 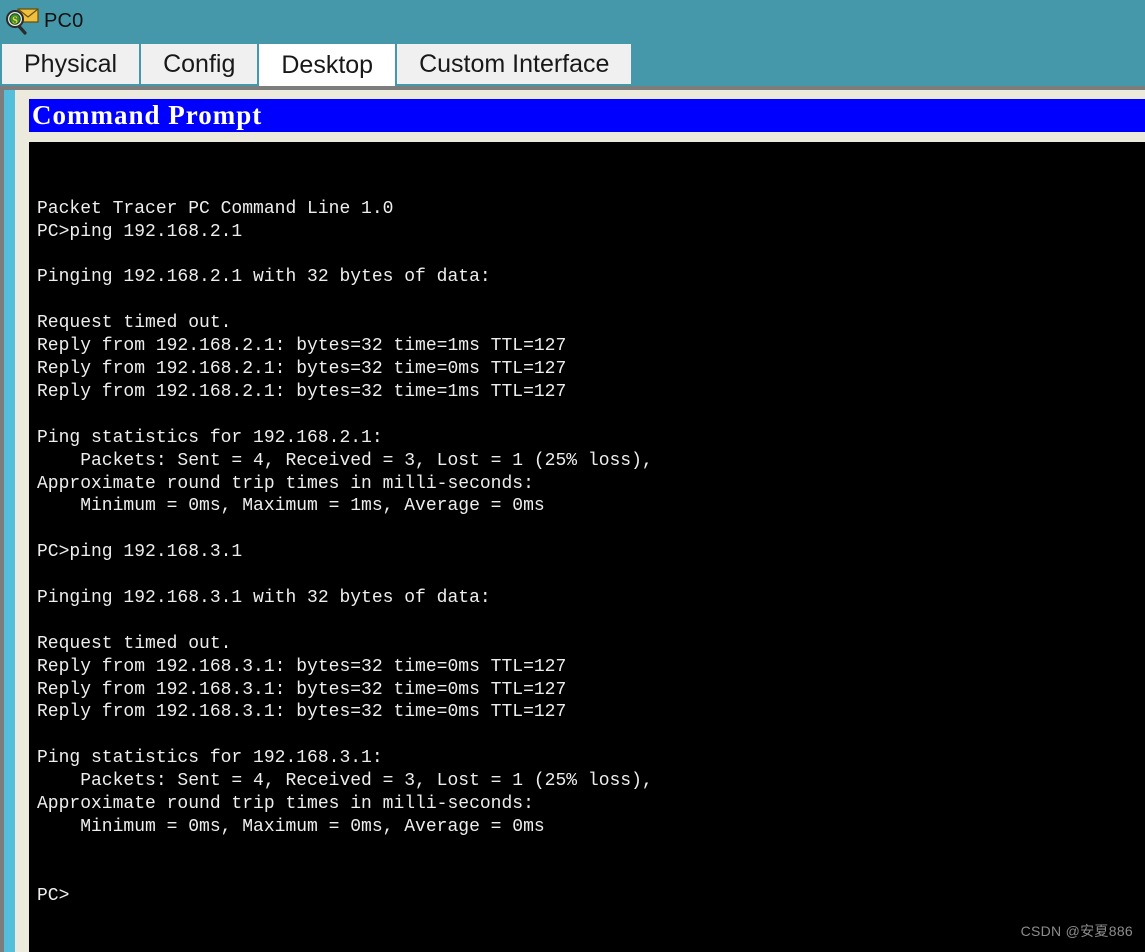 I want to click on tabstrip-filler, so click(x=889, y=65).